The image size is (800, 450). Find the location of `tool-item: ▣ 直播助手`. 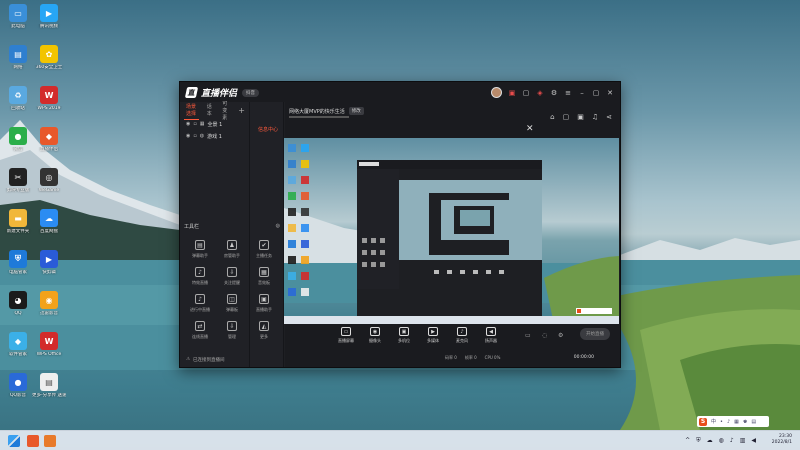

tool-item: ▣ 直播助手 is located at coordinates (264, 303).